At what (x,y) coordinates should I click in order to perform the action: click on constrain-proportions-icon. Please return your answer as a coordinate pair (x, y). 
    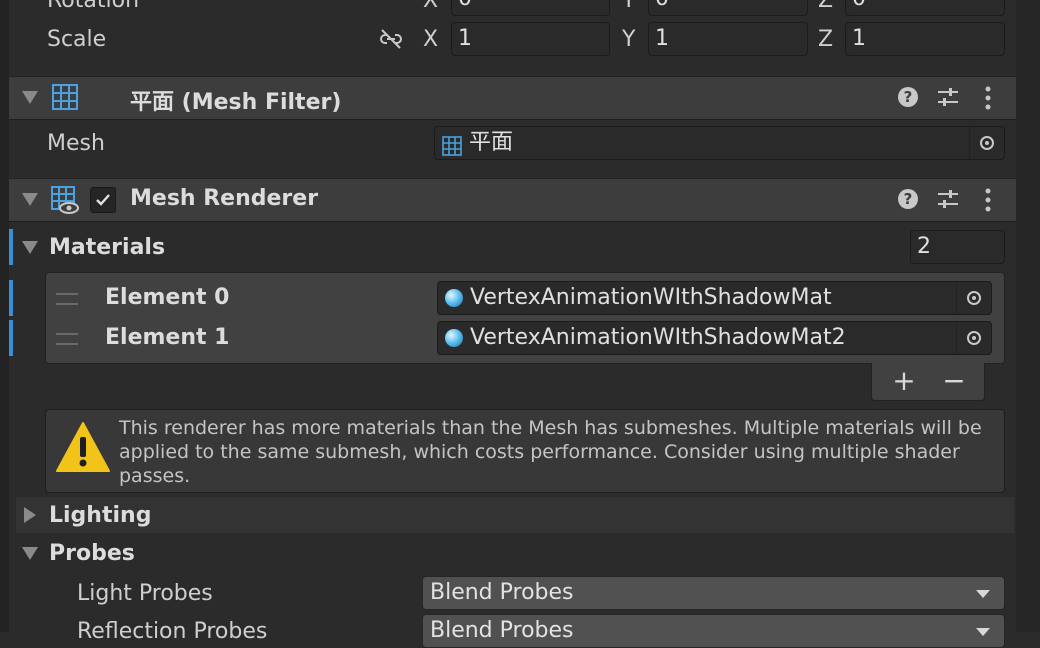
    Looking at the image, I should click on (391, 39).